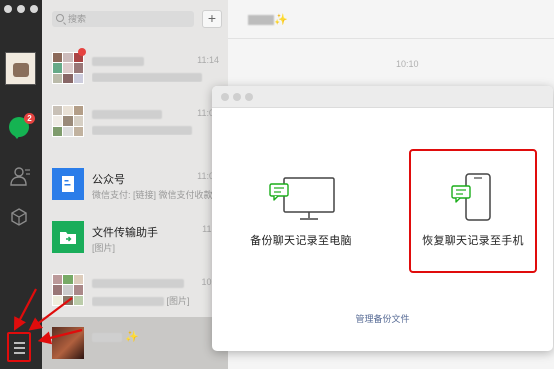  Describe the element at coordinates (382, 97) in the screenshot. I see `dialog-titlebar` at that location.